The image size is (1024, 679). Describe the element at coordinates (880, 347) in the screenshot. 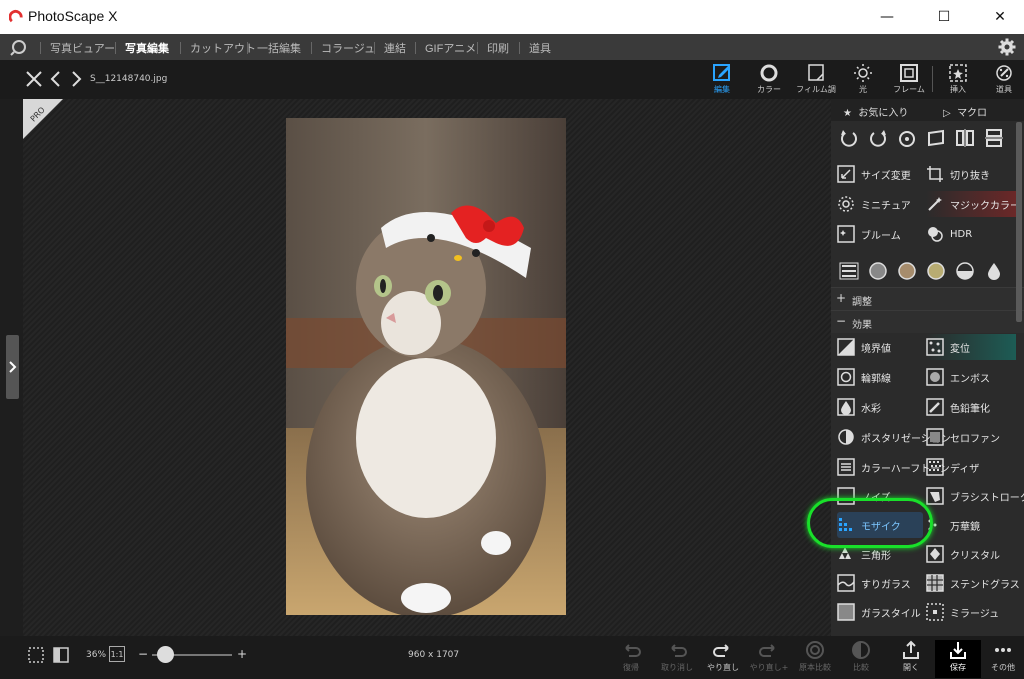

I see `effect-threshold: 境界値` at that location.